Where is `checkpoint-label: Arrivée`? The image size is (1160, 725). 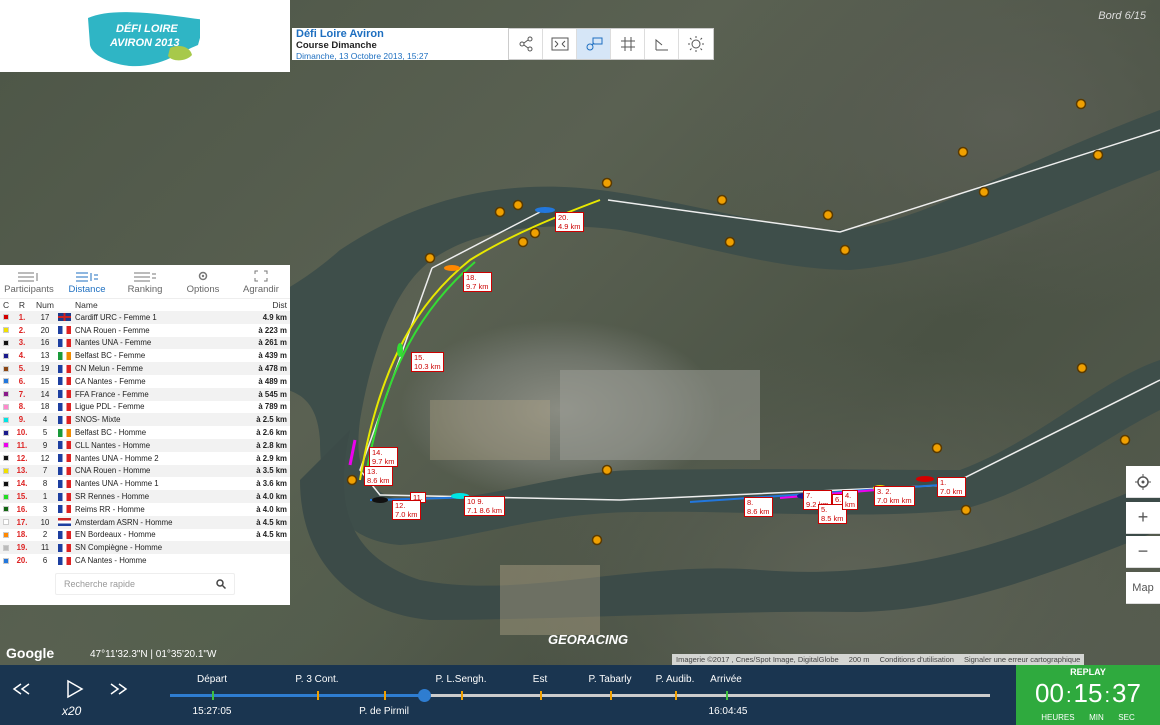 checkpoint-label: Arrivée is located at coordinates (726, 679).